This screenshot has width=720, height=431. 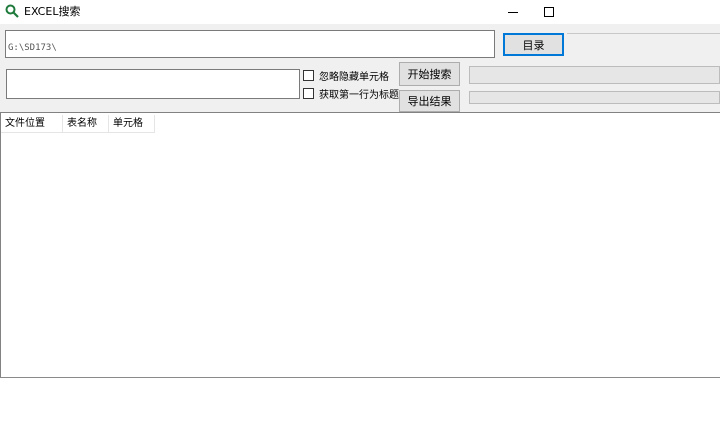 I want to click on results-header: 文件位置 表名称 单元格, so click(x=78, y=124).